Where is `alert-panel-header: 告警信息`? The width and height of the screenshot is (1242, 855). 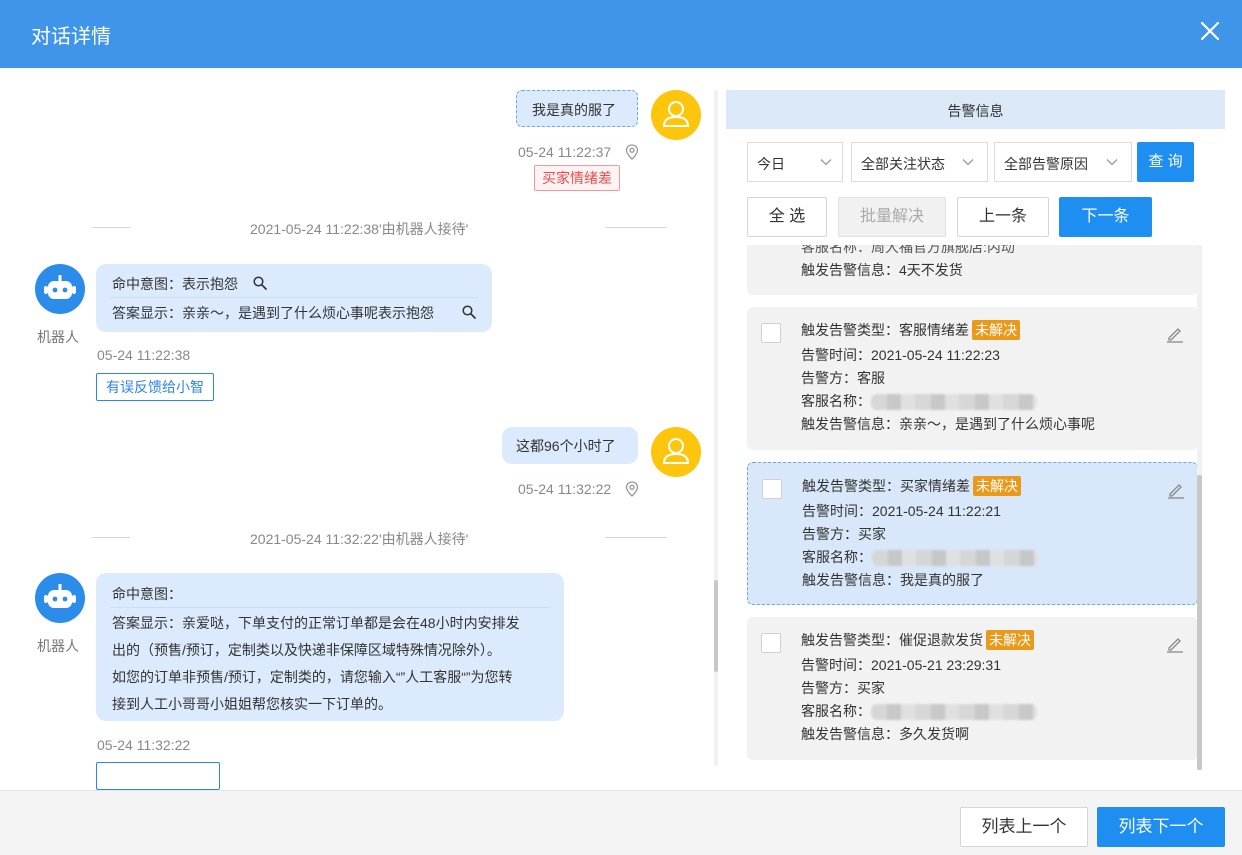
alert-panel-header: 告警信息 is located at coordinates (975, 109).